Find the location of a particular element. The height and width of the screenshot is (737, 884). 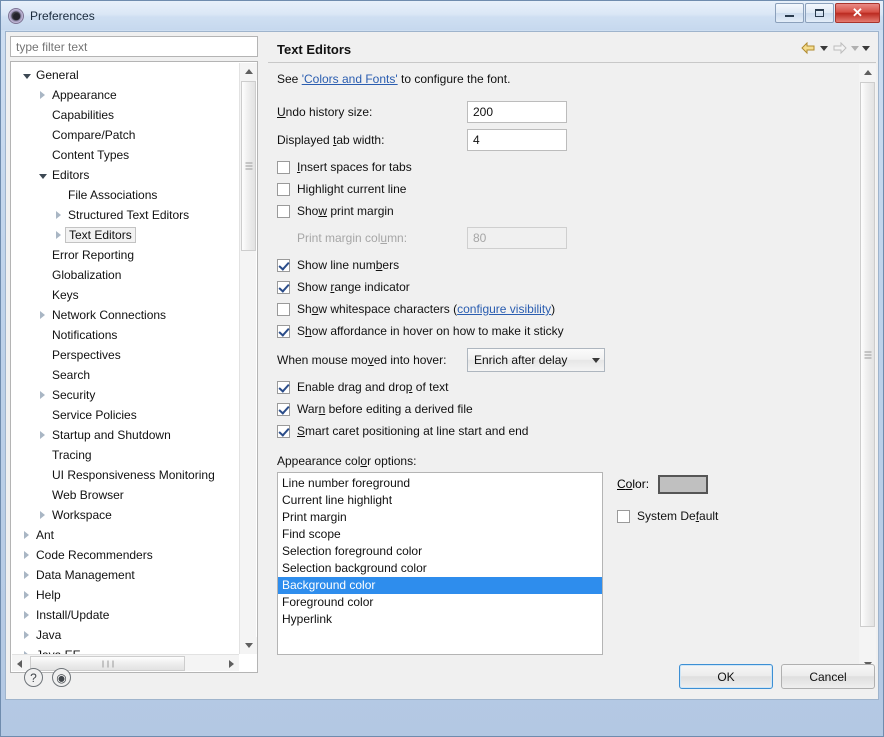

sidebar-item-file-associations: File Associations is located at coordinates (125, 195).